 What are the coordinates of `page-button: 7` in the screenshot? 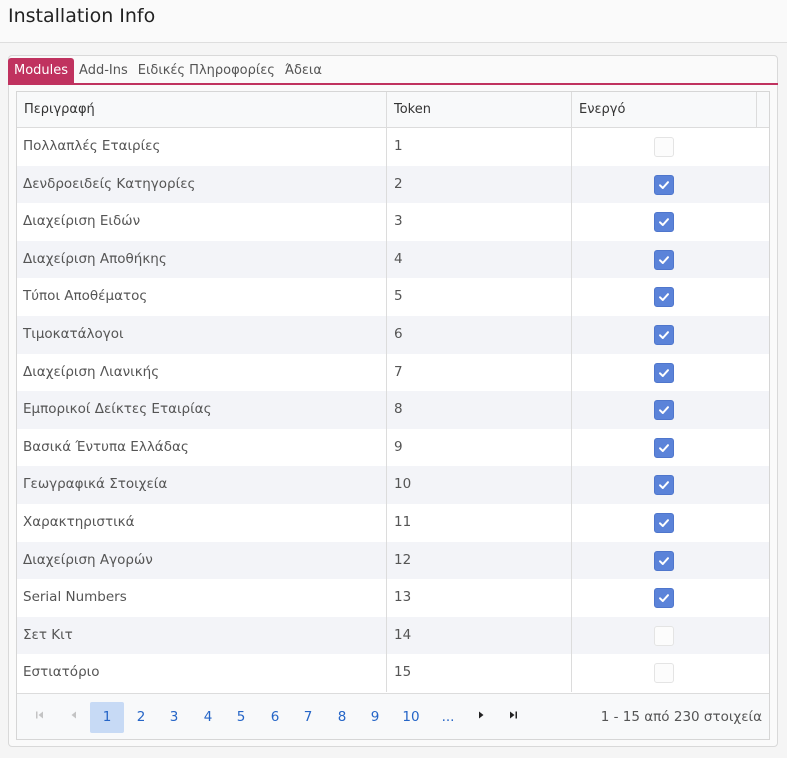 It's located at (308, 717).